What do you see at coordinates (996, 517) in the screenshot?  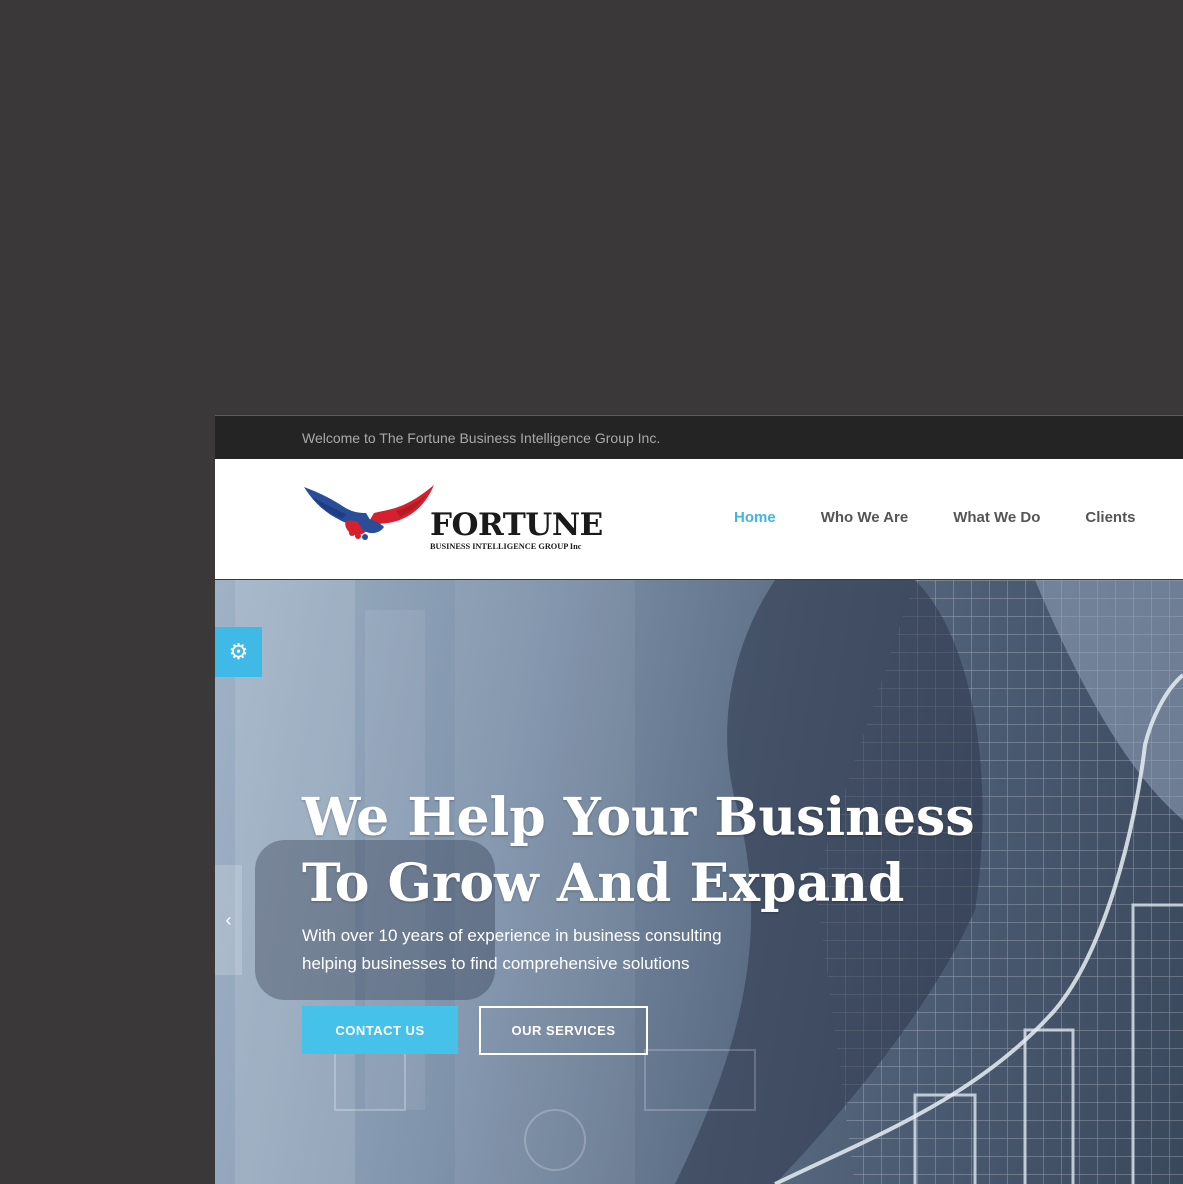 I see `nav-item-what-we-do: What We Do` at bounding box center [996, 517].